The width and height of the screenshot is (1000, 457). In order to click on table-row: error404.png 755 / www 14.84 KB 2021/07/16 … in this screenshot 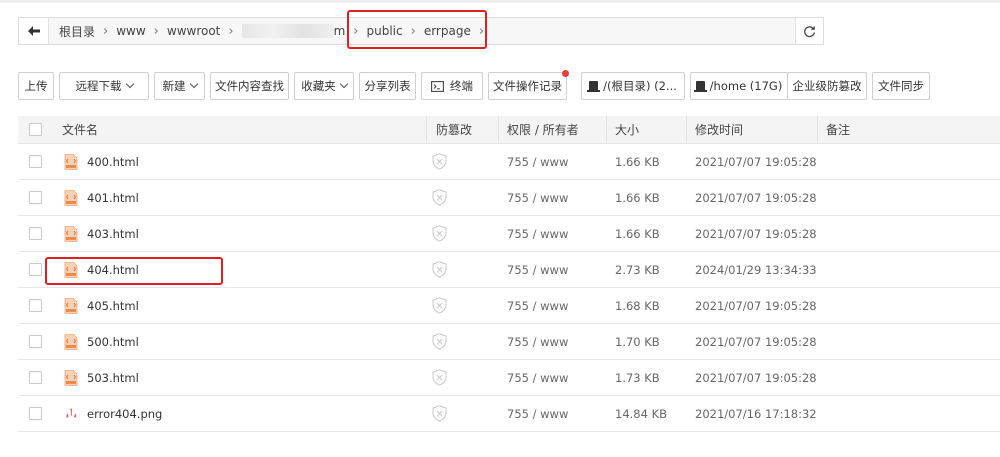, I will do `click(509, 414)`.